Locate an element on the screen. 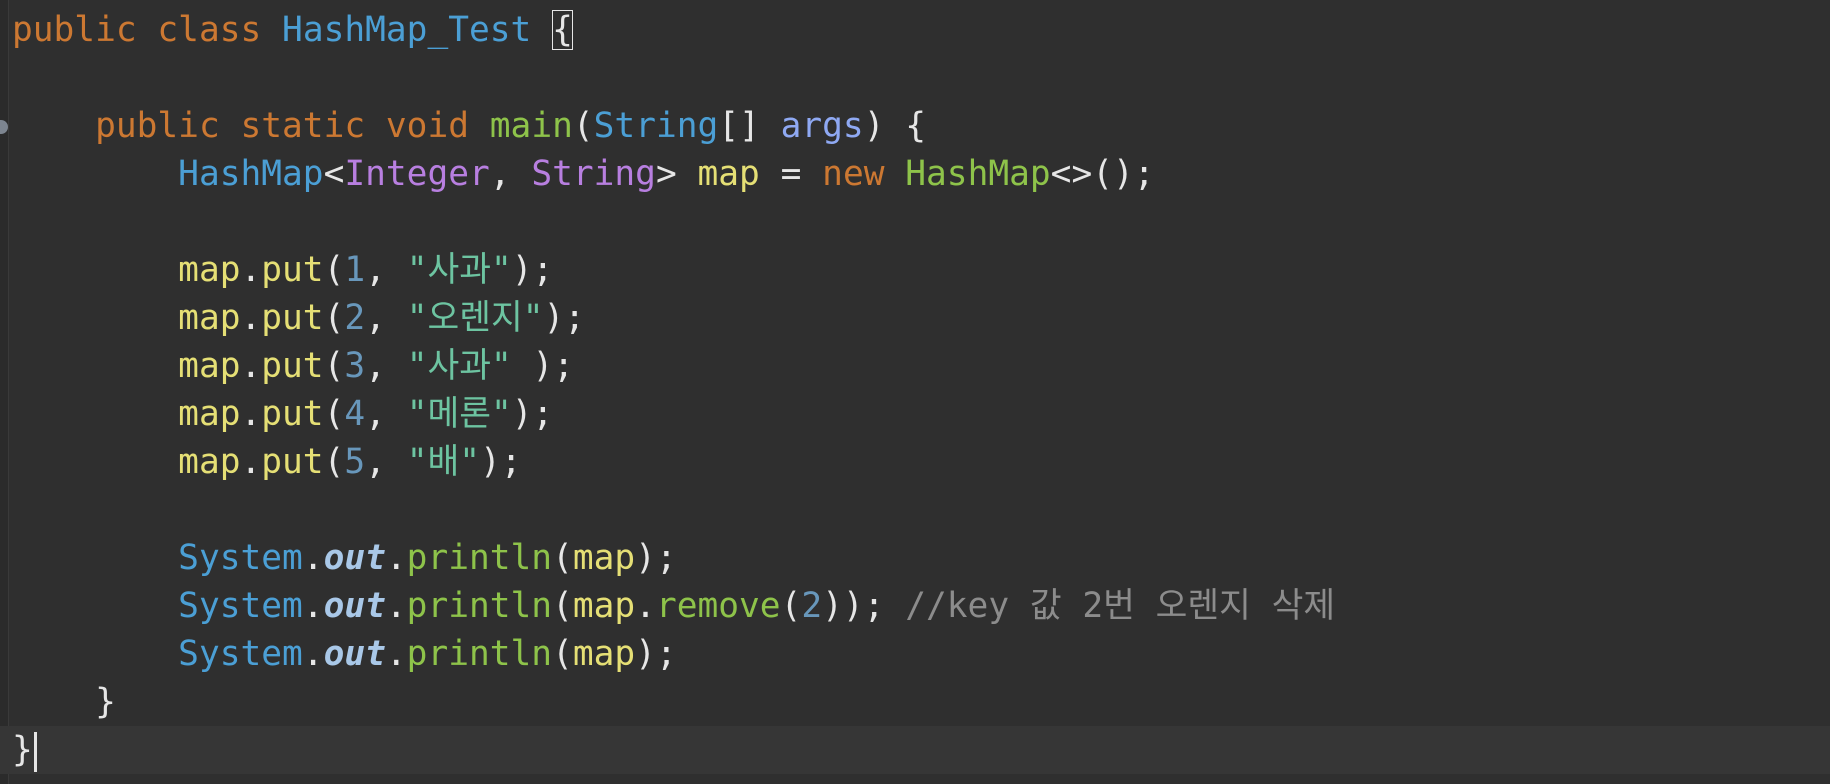  string-token: "배" is located at coordinates (443, 462).